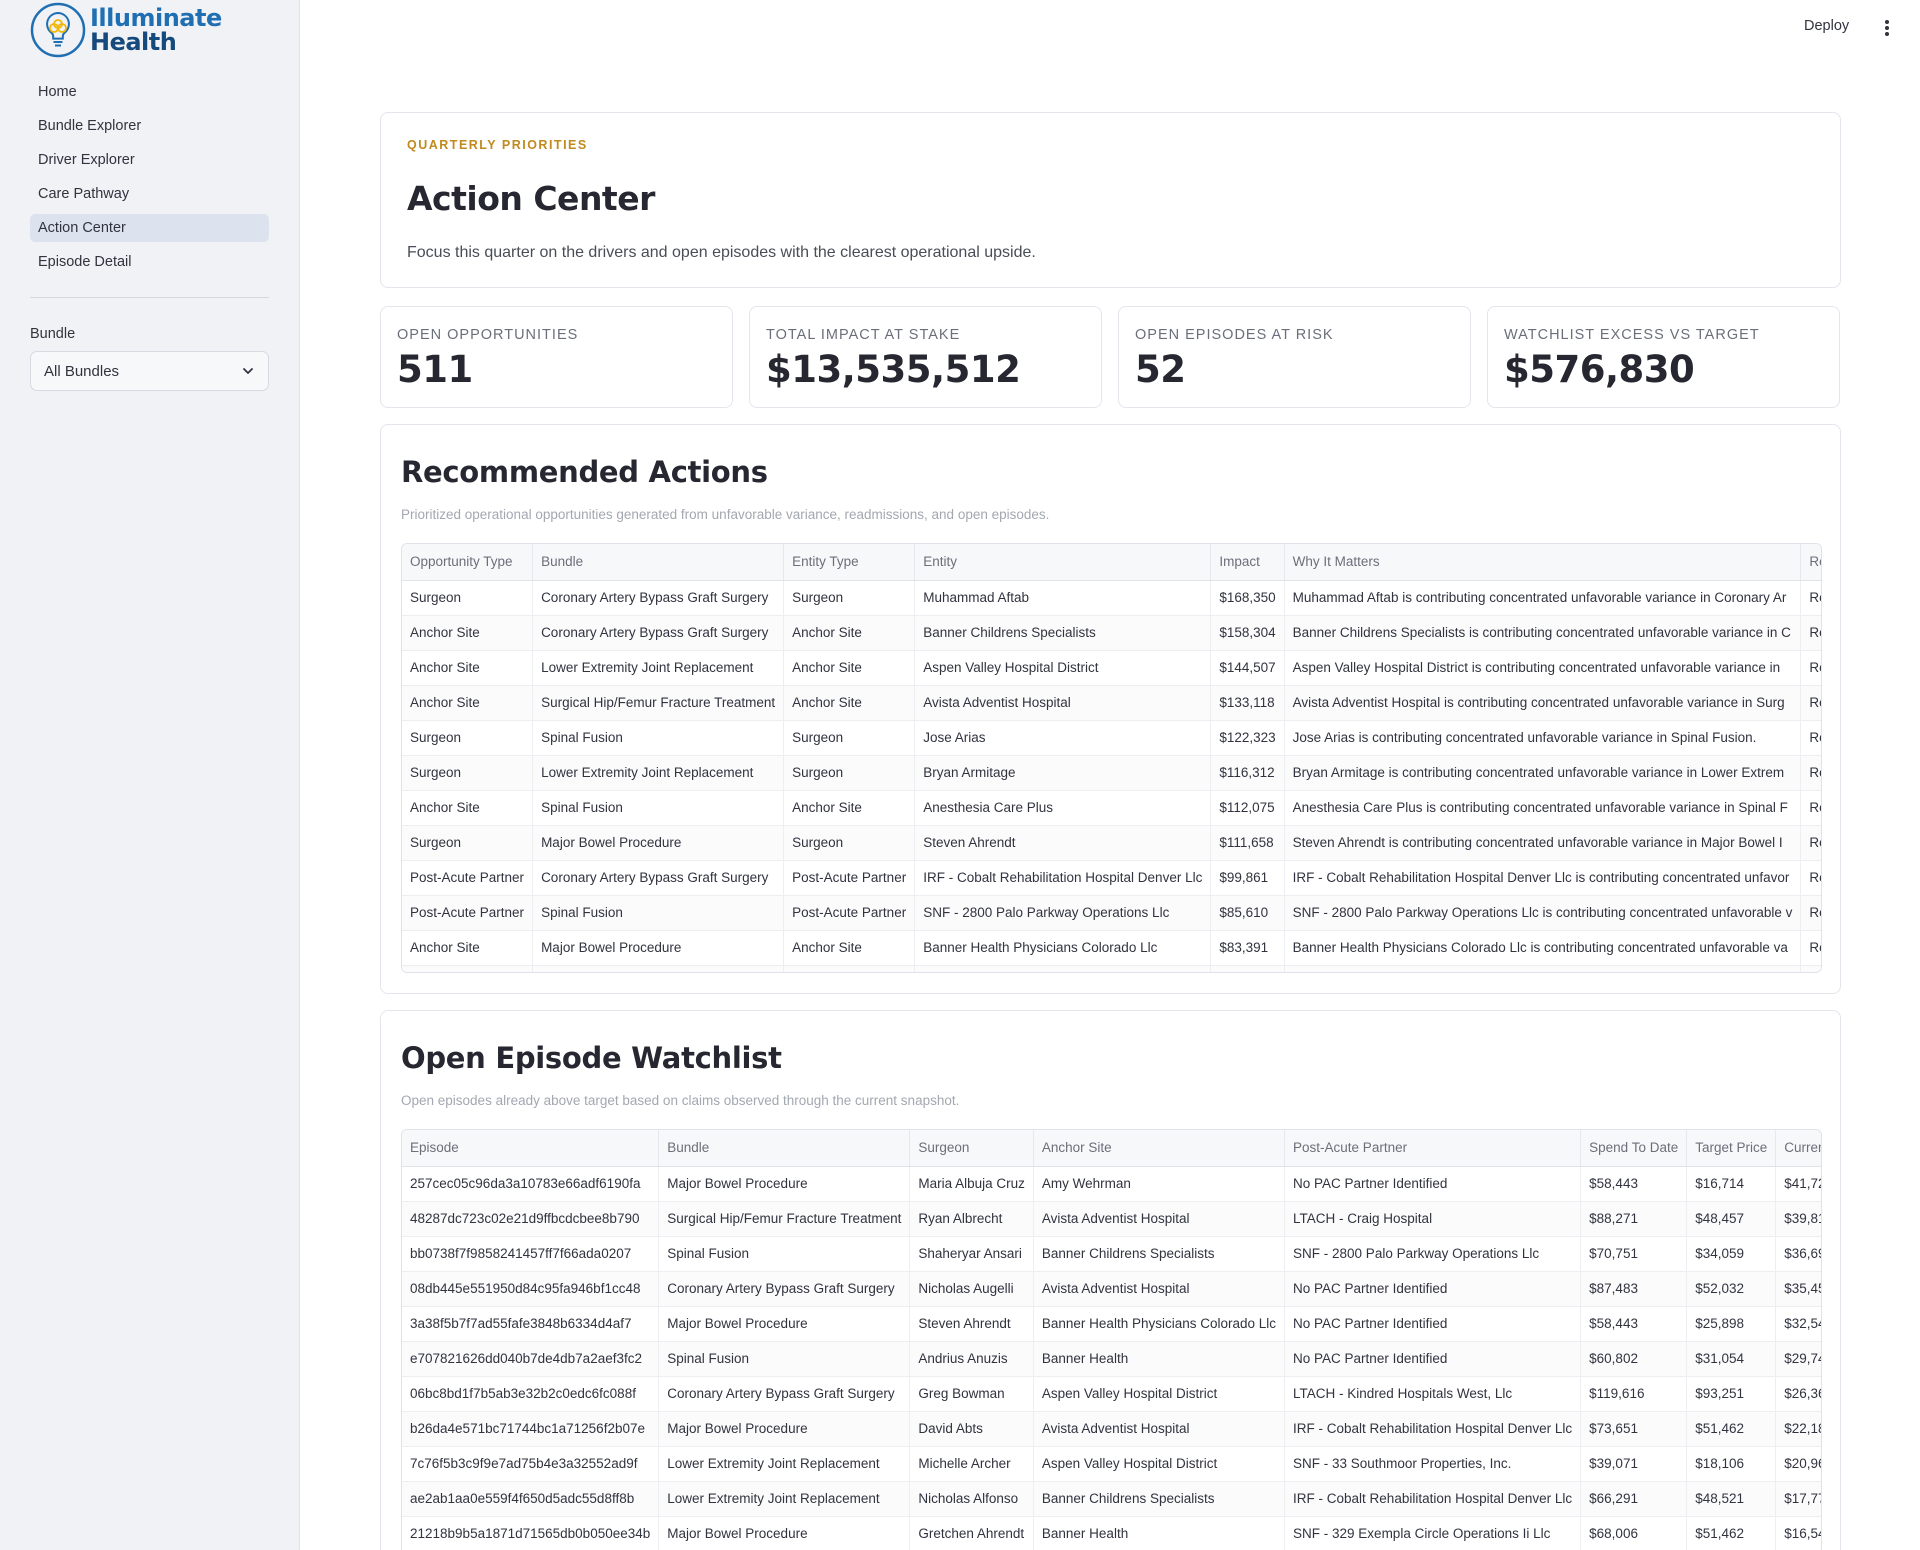 This screenshot has width=1920, height=1550. Describe the element at coordinates (784, 1359) in the screenshot. I see `table-cell: Spinal Fusion` at that location.